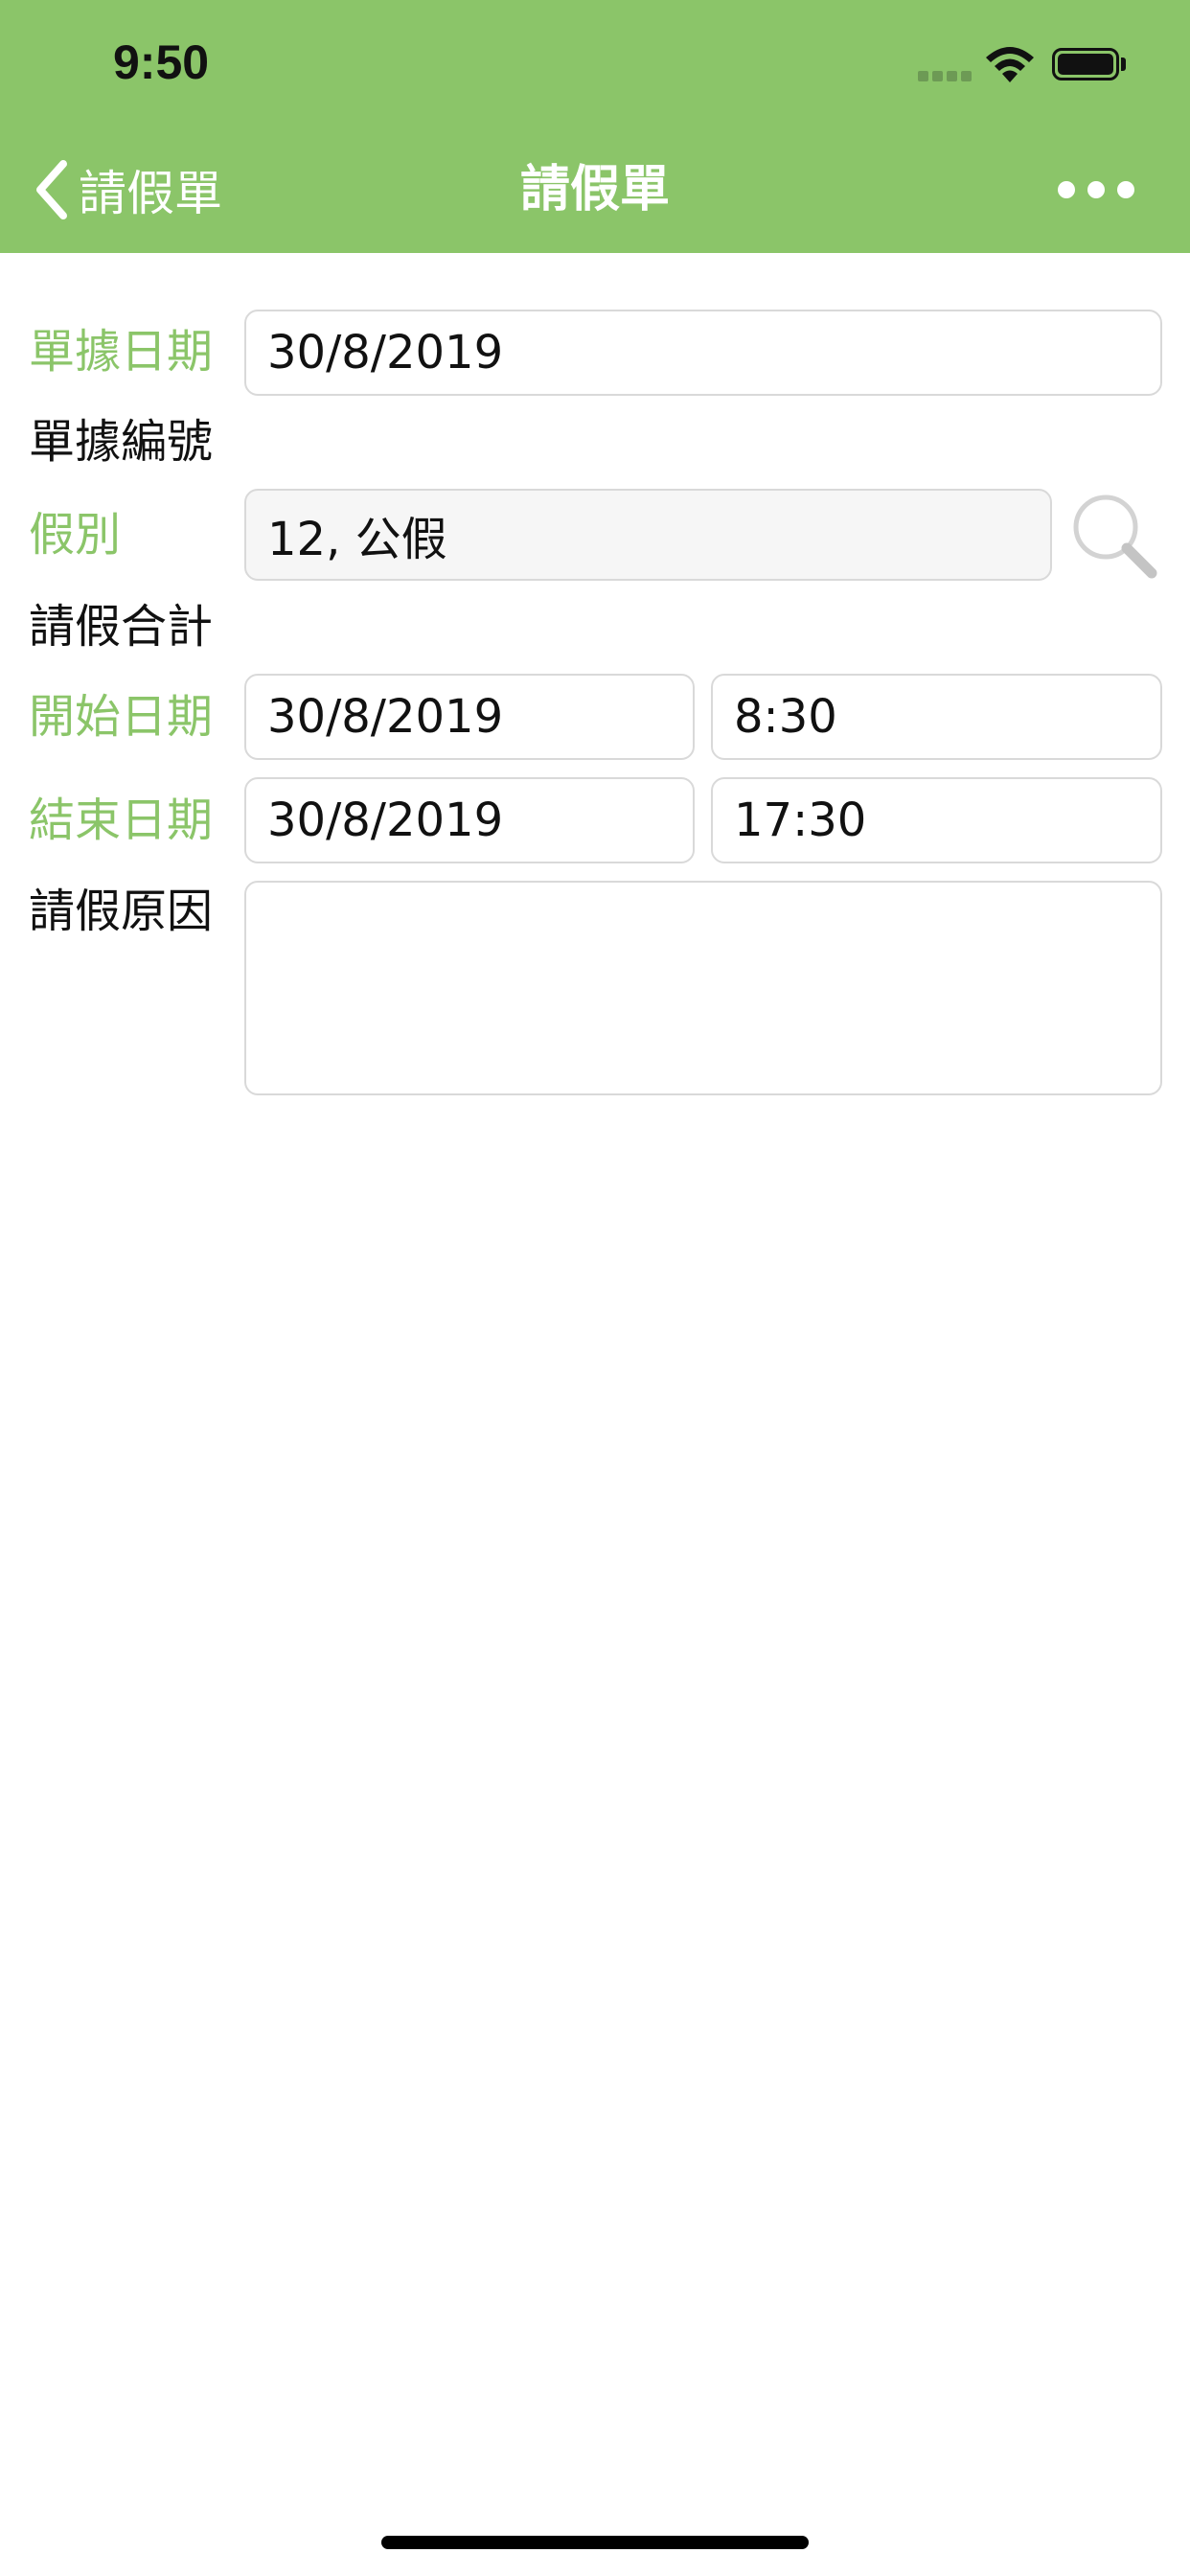 The height and width of the screenshot is (2576, 1190). I want to click on doc-no-label: 單據編號, so click(122, 442).